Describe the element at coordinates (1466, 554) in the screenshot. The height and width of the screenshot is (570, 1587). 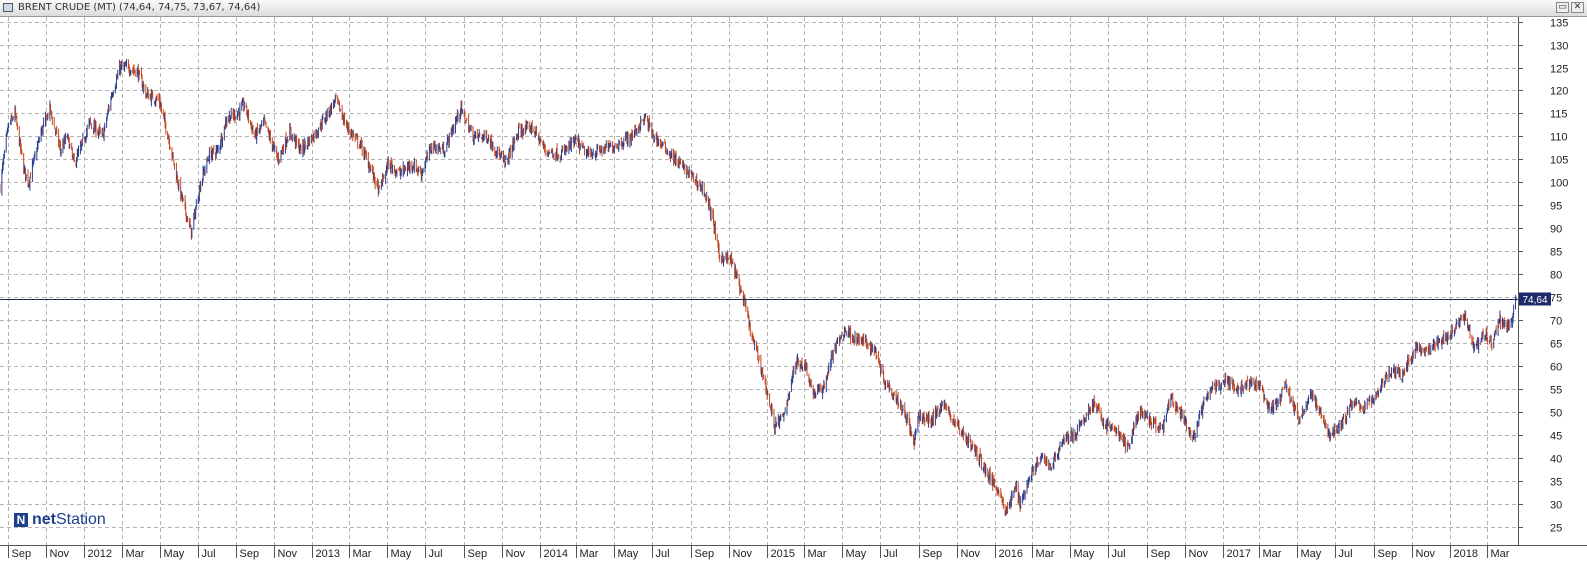
I see `x-tick-label: 2018` at that location.